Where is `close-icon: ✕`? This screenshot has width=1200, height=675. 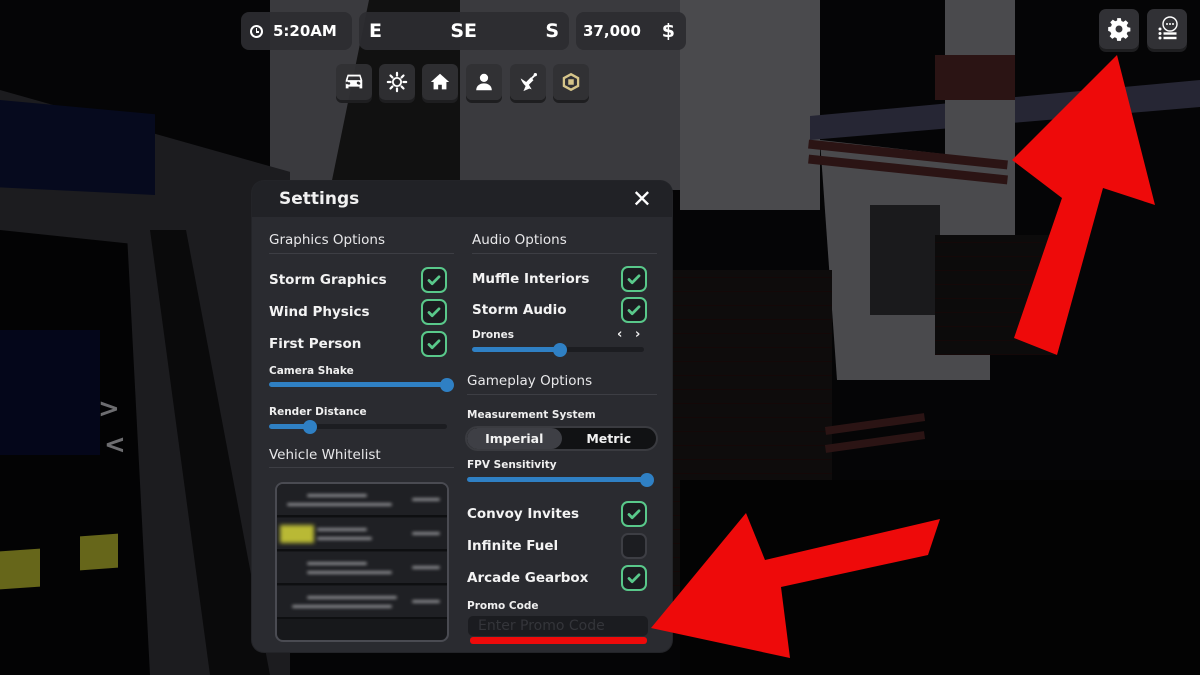
close-icon: ✕ is located at coordinates (642, 199).